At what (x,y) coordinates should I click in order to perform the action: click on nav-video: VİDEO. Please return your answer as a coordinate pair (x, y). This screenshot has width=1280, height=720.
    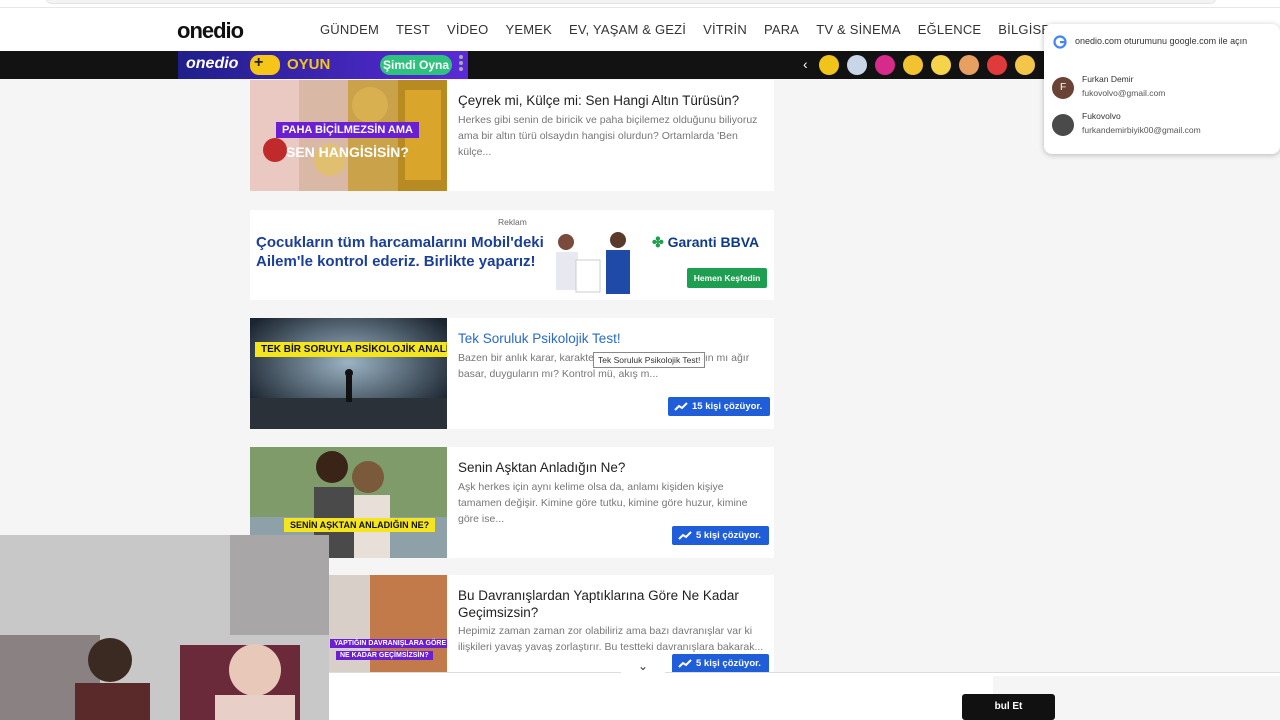
    Looking at the image, I should click on (467, 29).